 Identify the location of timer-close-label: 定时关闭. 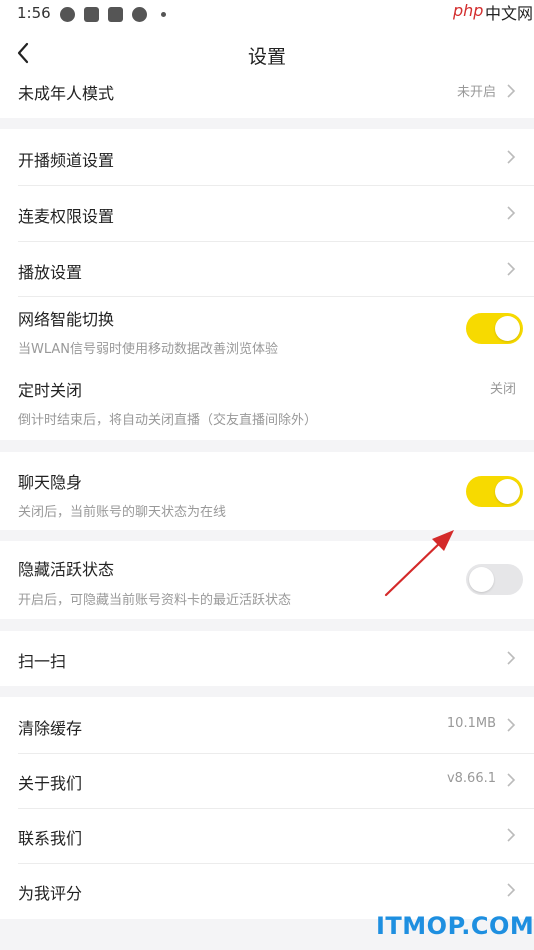
(50, 390).